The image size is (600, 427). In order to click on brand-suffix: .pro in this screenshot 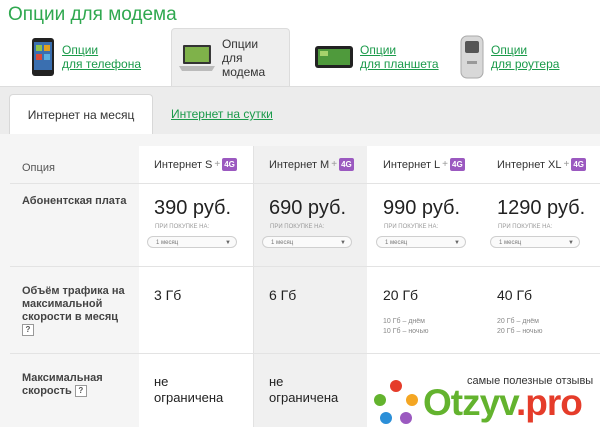, I will do `click(549, 402)`.